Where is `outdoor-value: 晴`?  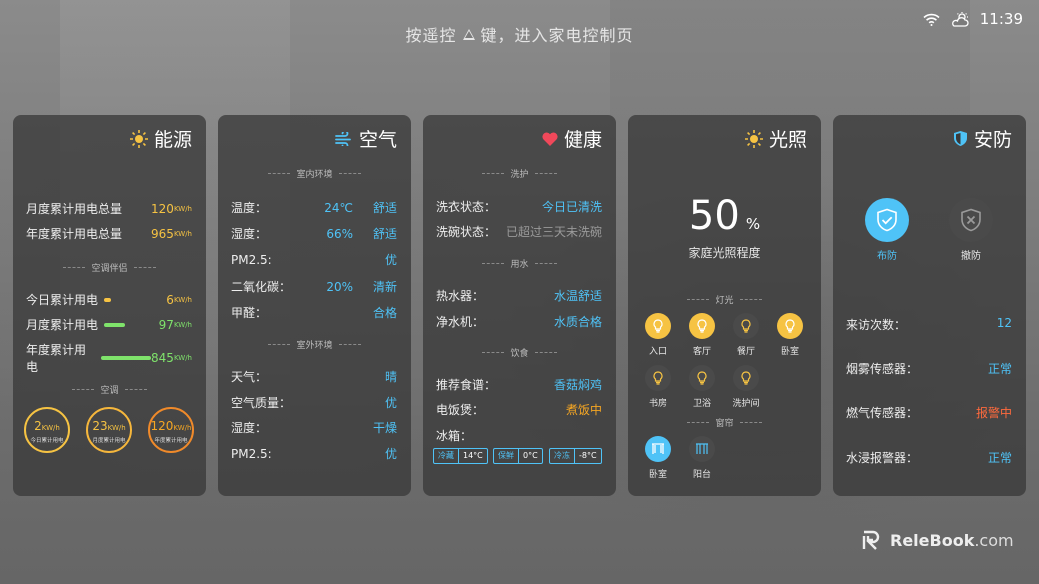 outdoor-value: 晴 is located at coordinates (390, 377).